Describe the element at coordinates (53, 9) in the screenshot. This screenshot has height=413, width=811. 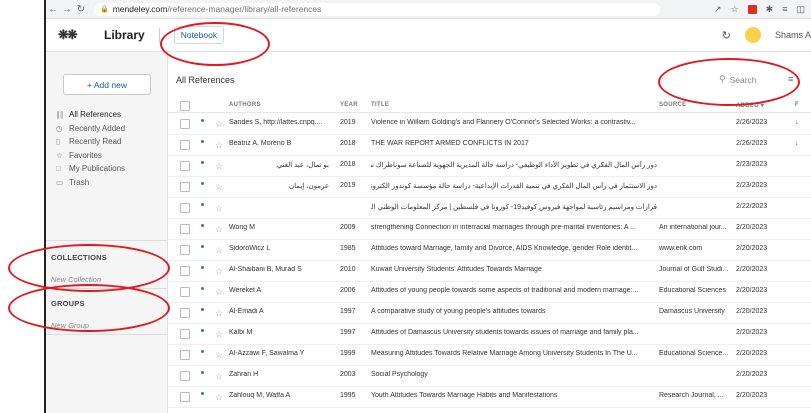
I see `back-icon: ←` at that location.